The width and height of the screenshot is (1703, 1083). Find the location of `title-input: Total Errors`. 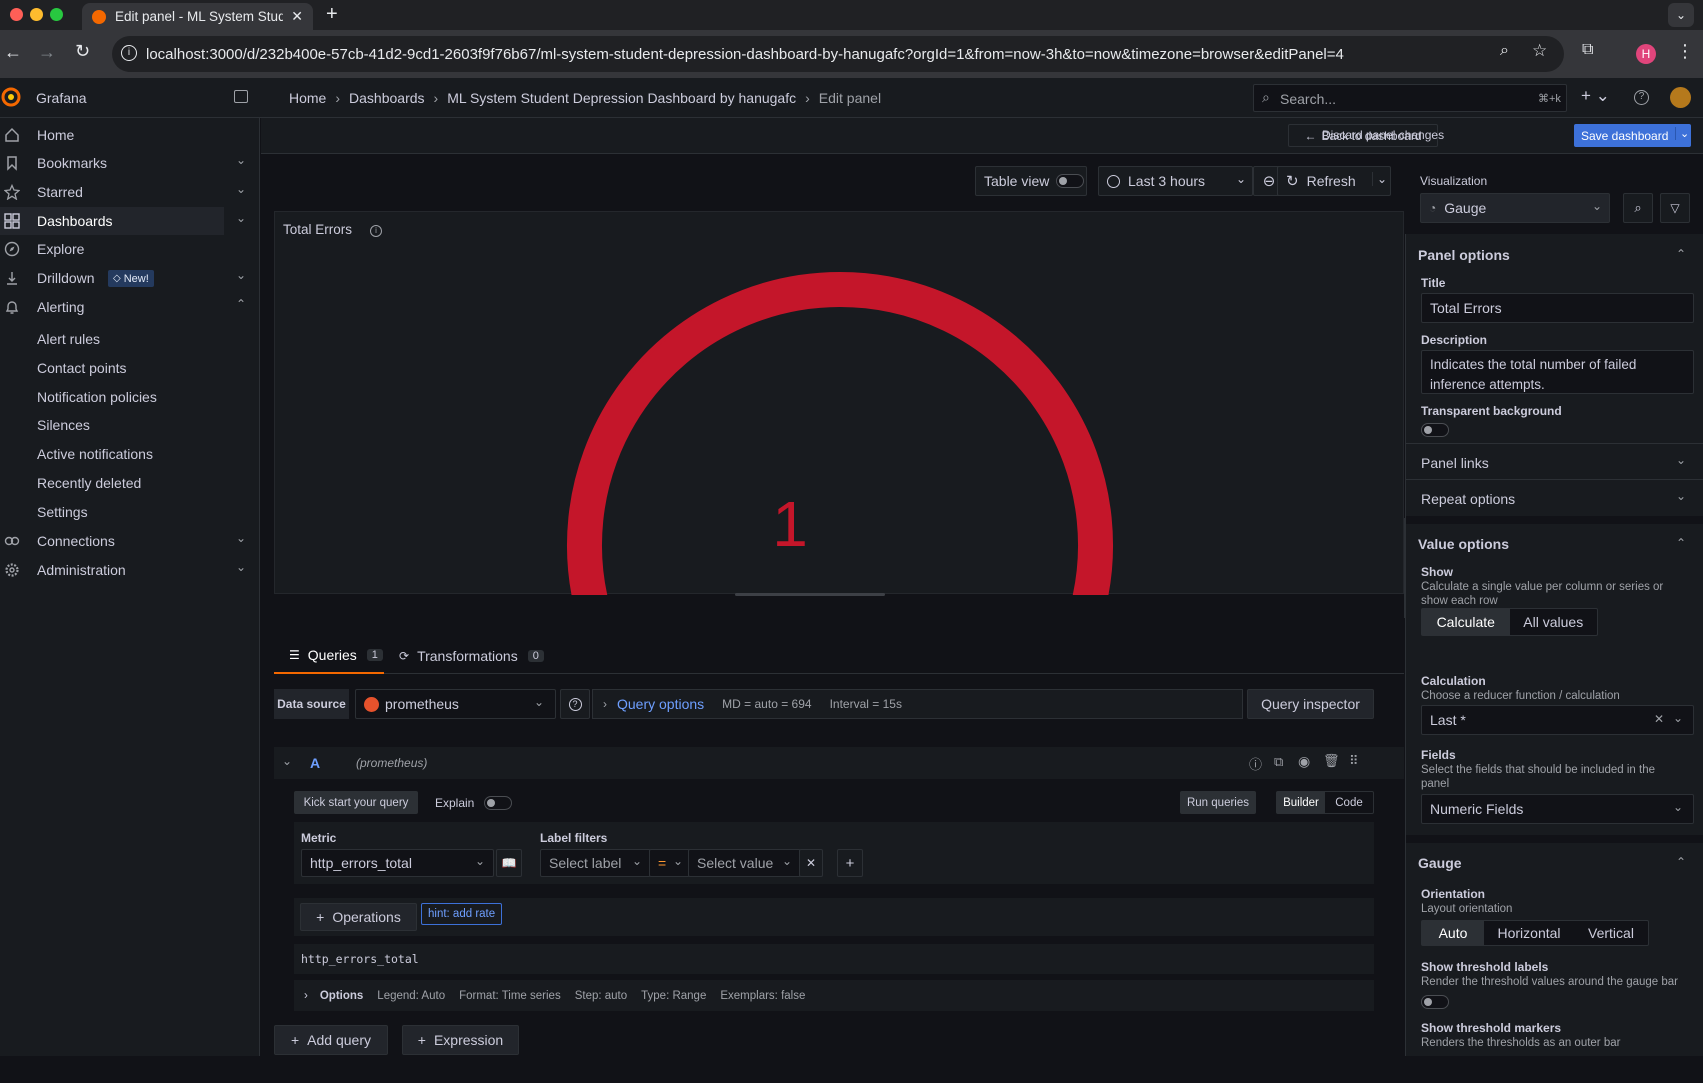

title-input: Total Errors is located at coordinates (1557, 308).